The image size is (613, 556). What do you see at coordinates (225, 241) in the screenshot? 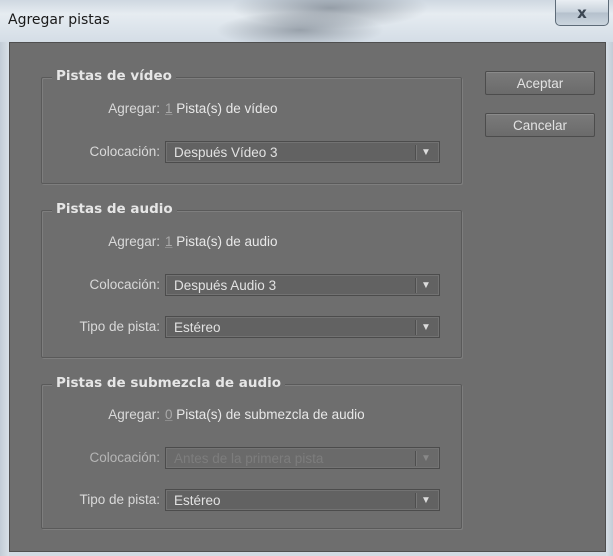
I see `audio-add-suffix: Pista(s) de audio` at bounding box center [225, 241].